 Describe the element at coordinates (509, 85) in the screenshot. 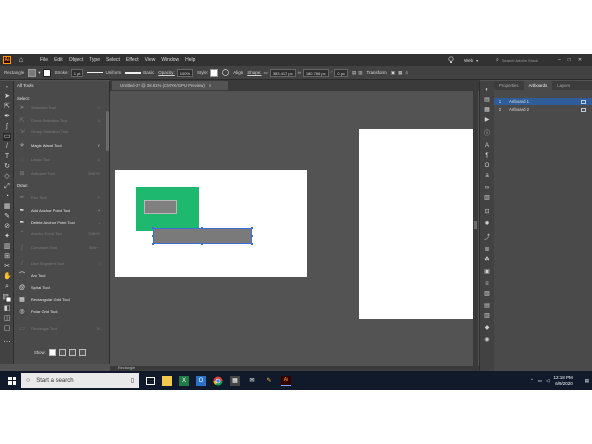

I see `tab-properties: Properties` at that location.